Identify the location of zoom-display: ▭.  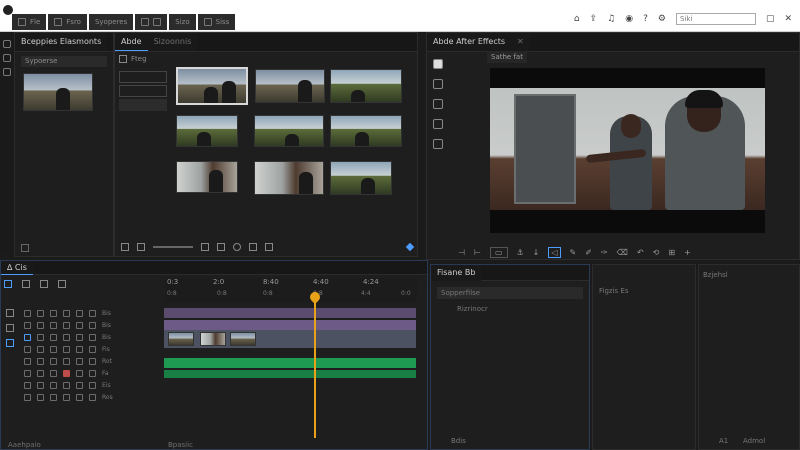
(498, 252).